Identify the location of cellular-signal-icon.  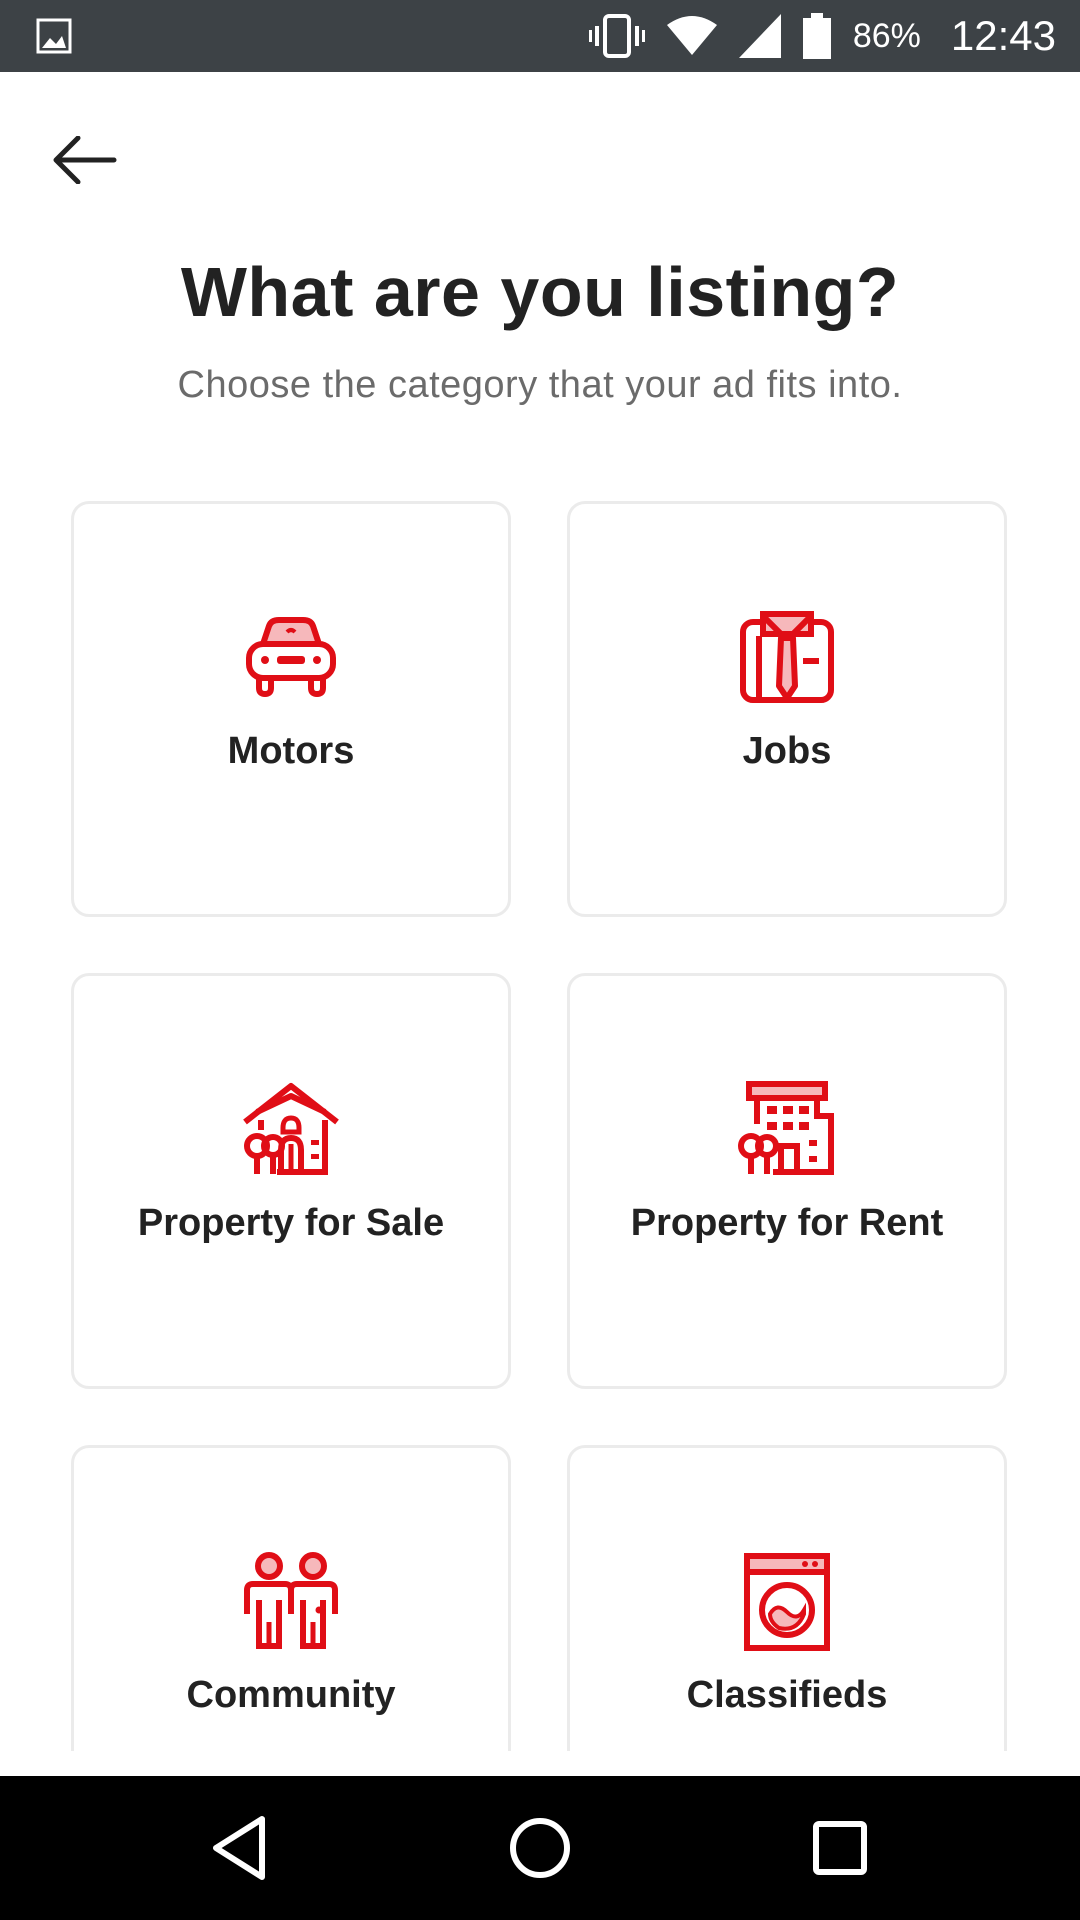
(759, 36).